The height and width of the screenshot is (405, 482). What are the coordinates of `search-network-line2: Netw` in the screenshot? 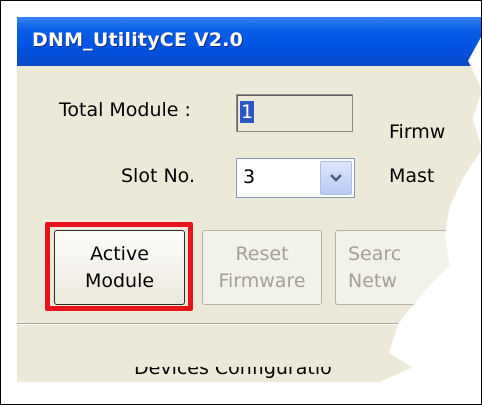 It's located at (372, 280).